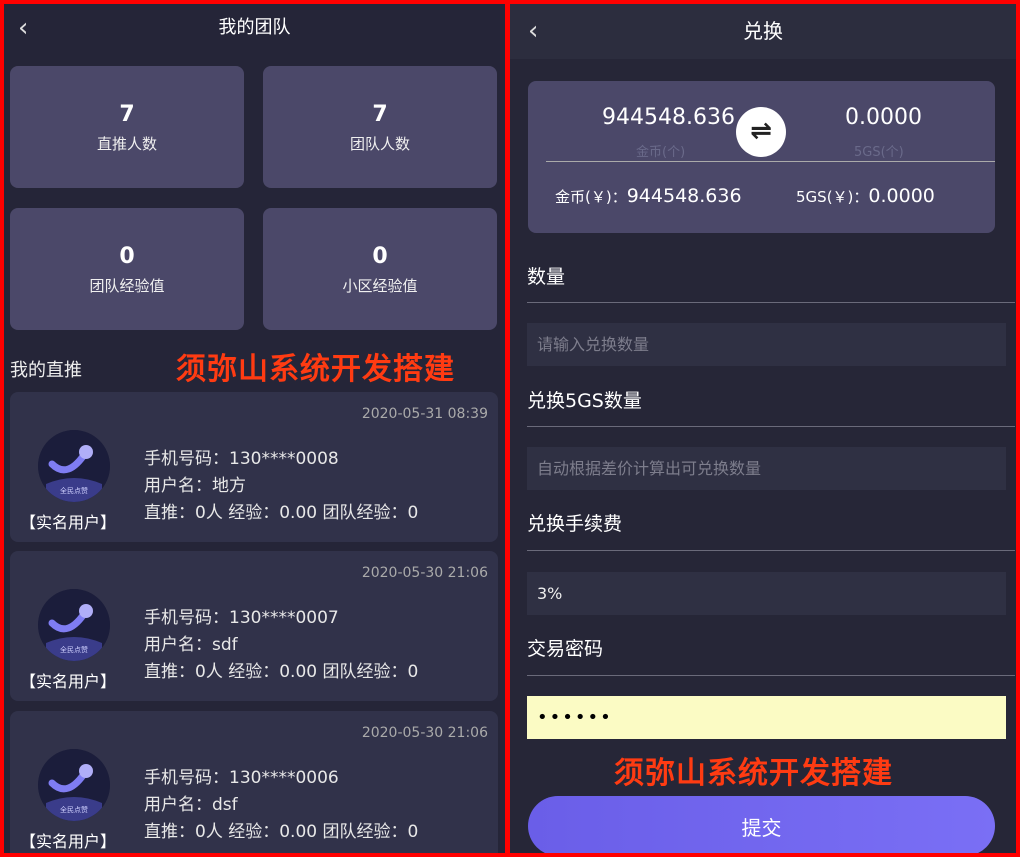 This screenshot has height=857, width=1020. Describe the element at coordinates (761, 824) in the screenshot. I see `submit-button: 提交` at that location.